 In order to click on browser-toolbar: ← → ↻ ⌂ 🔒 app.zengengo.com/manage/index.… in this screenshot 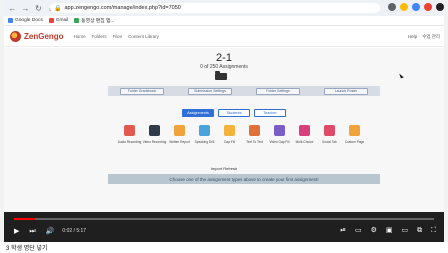, I will do `click(224, 8)`.